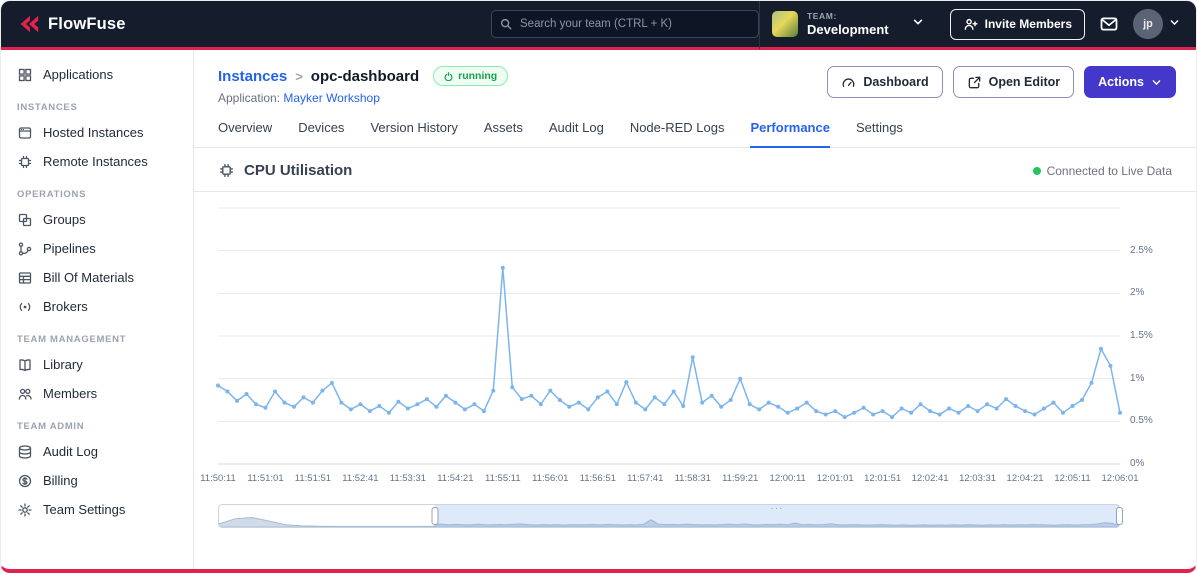 The width and height of the screenshot is (1197, 573). Describe the element at coordinates (670, 516) in the screenshot. I see `cpu-chart-minimap: ···` at that location.